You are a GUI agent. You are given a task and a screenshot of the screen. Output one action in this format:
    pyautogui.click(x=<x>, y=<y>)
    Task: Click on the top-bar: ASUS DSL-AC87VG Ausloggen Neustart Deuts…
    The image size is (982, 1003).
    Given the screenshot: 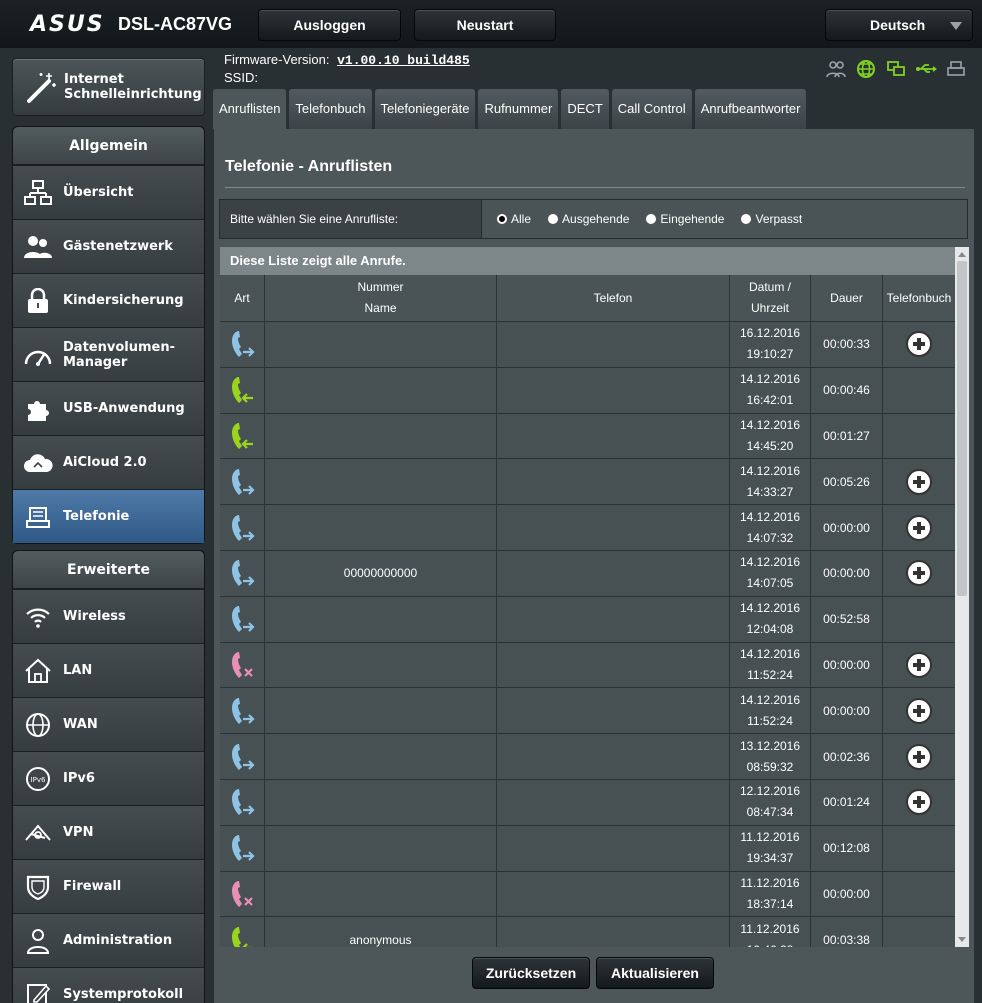 What is the action you would take?
    pyautogui.click(x=491, y=24)
    